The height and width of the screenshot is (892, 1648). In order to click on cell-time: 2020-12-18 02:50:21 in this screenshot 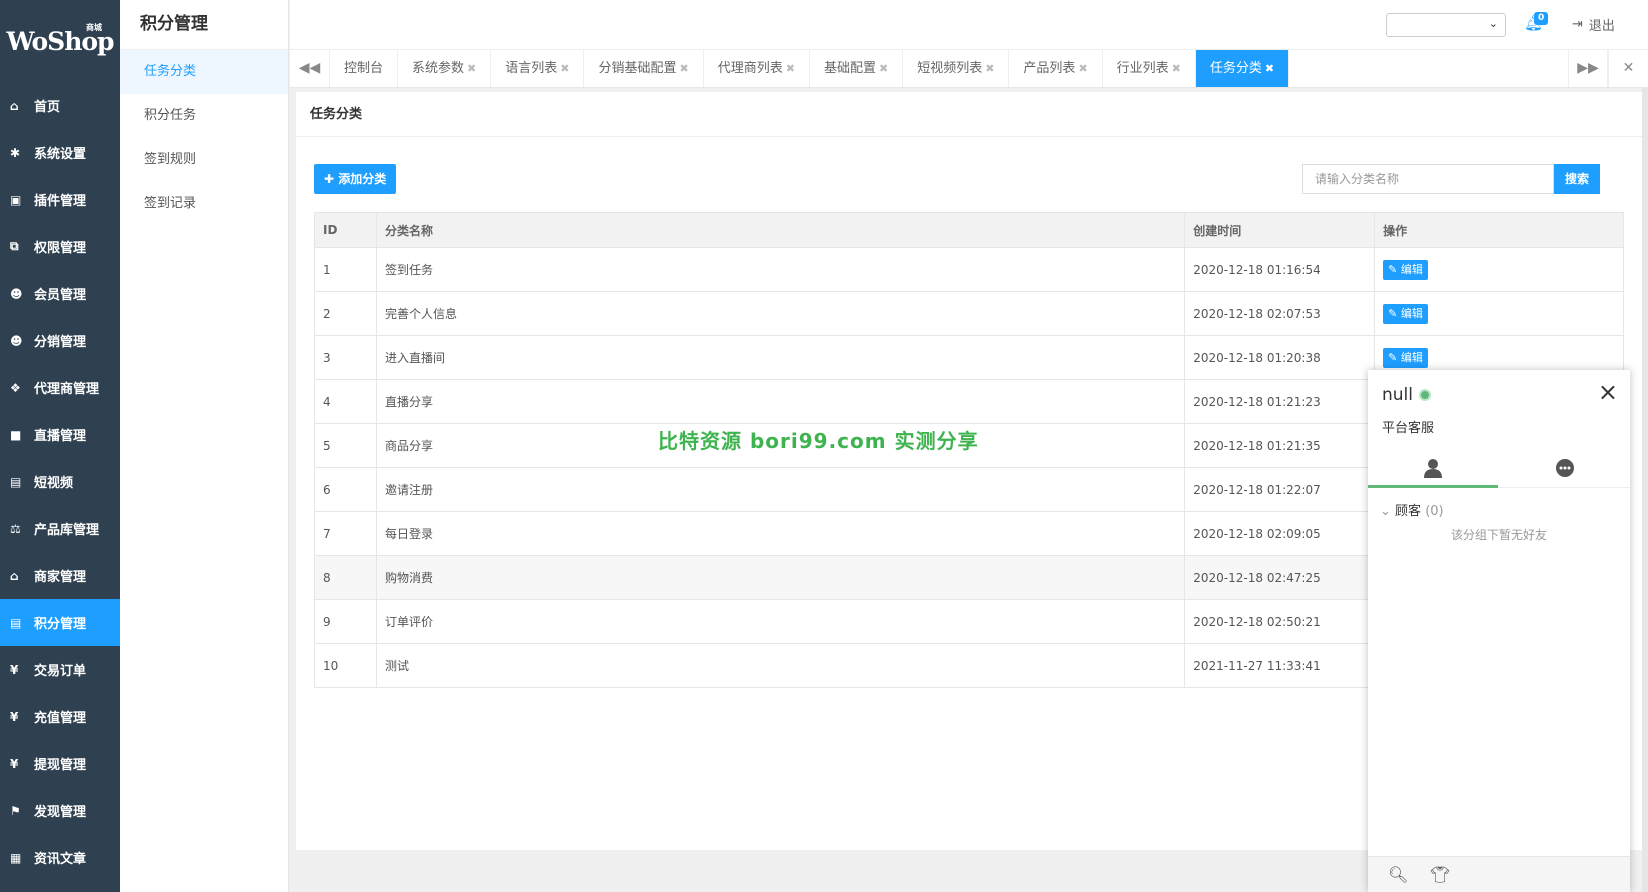, I will do `click(1280, 621)`.